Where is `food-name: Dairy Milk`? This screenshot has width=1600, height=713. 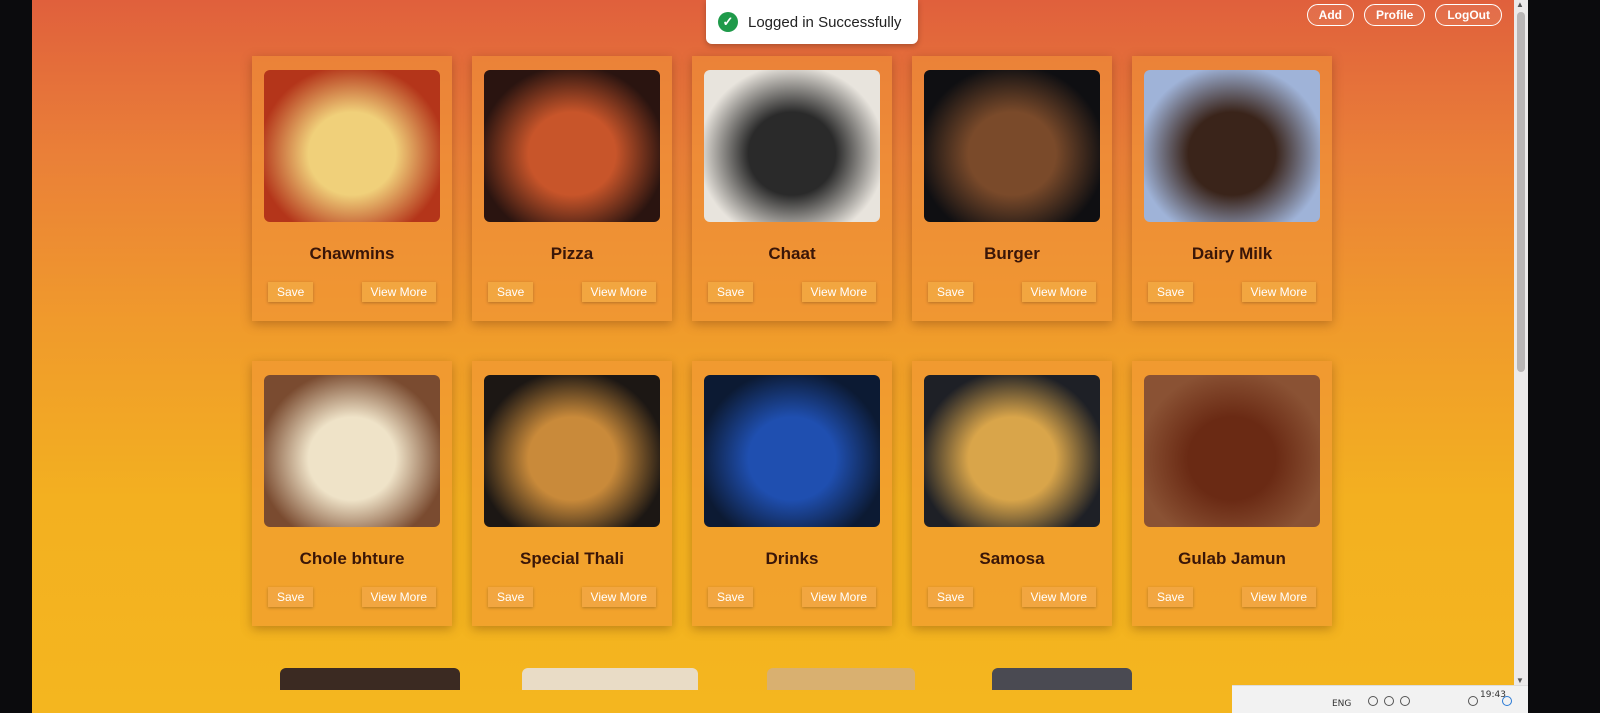 food-name: Dairy Milk is located at coordinates (1232, 253).